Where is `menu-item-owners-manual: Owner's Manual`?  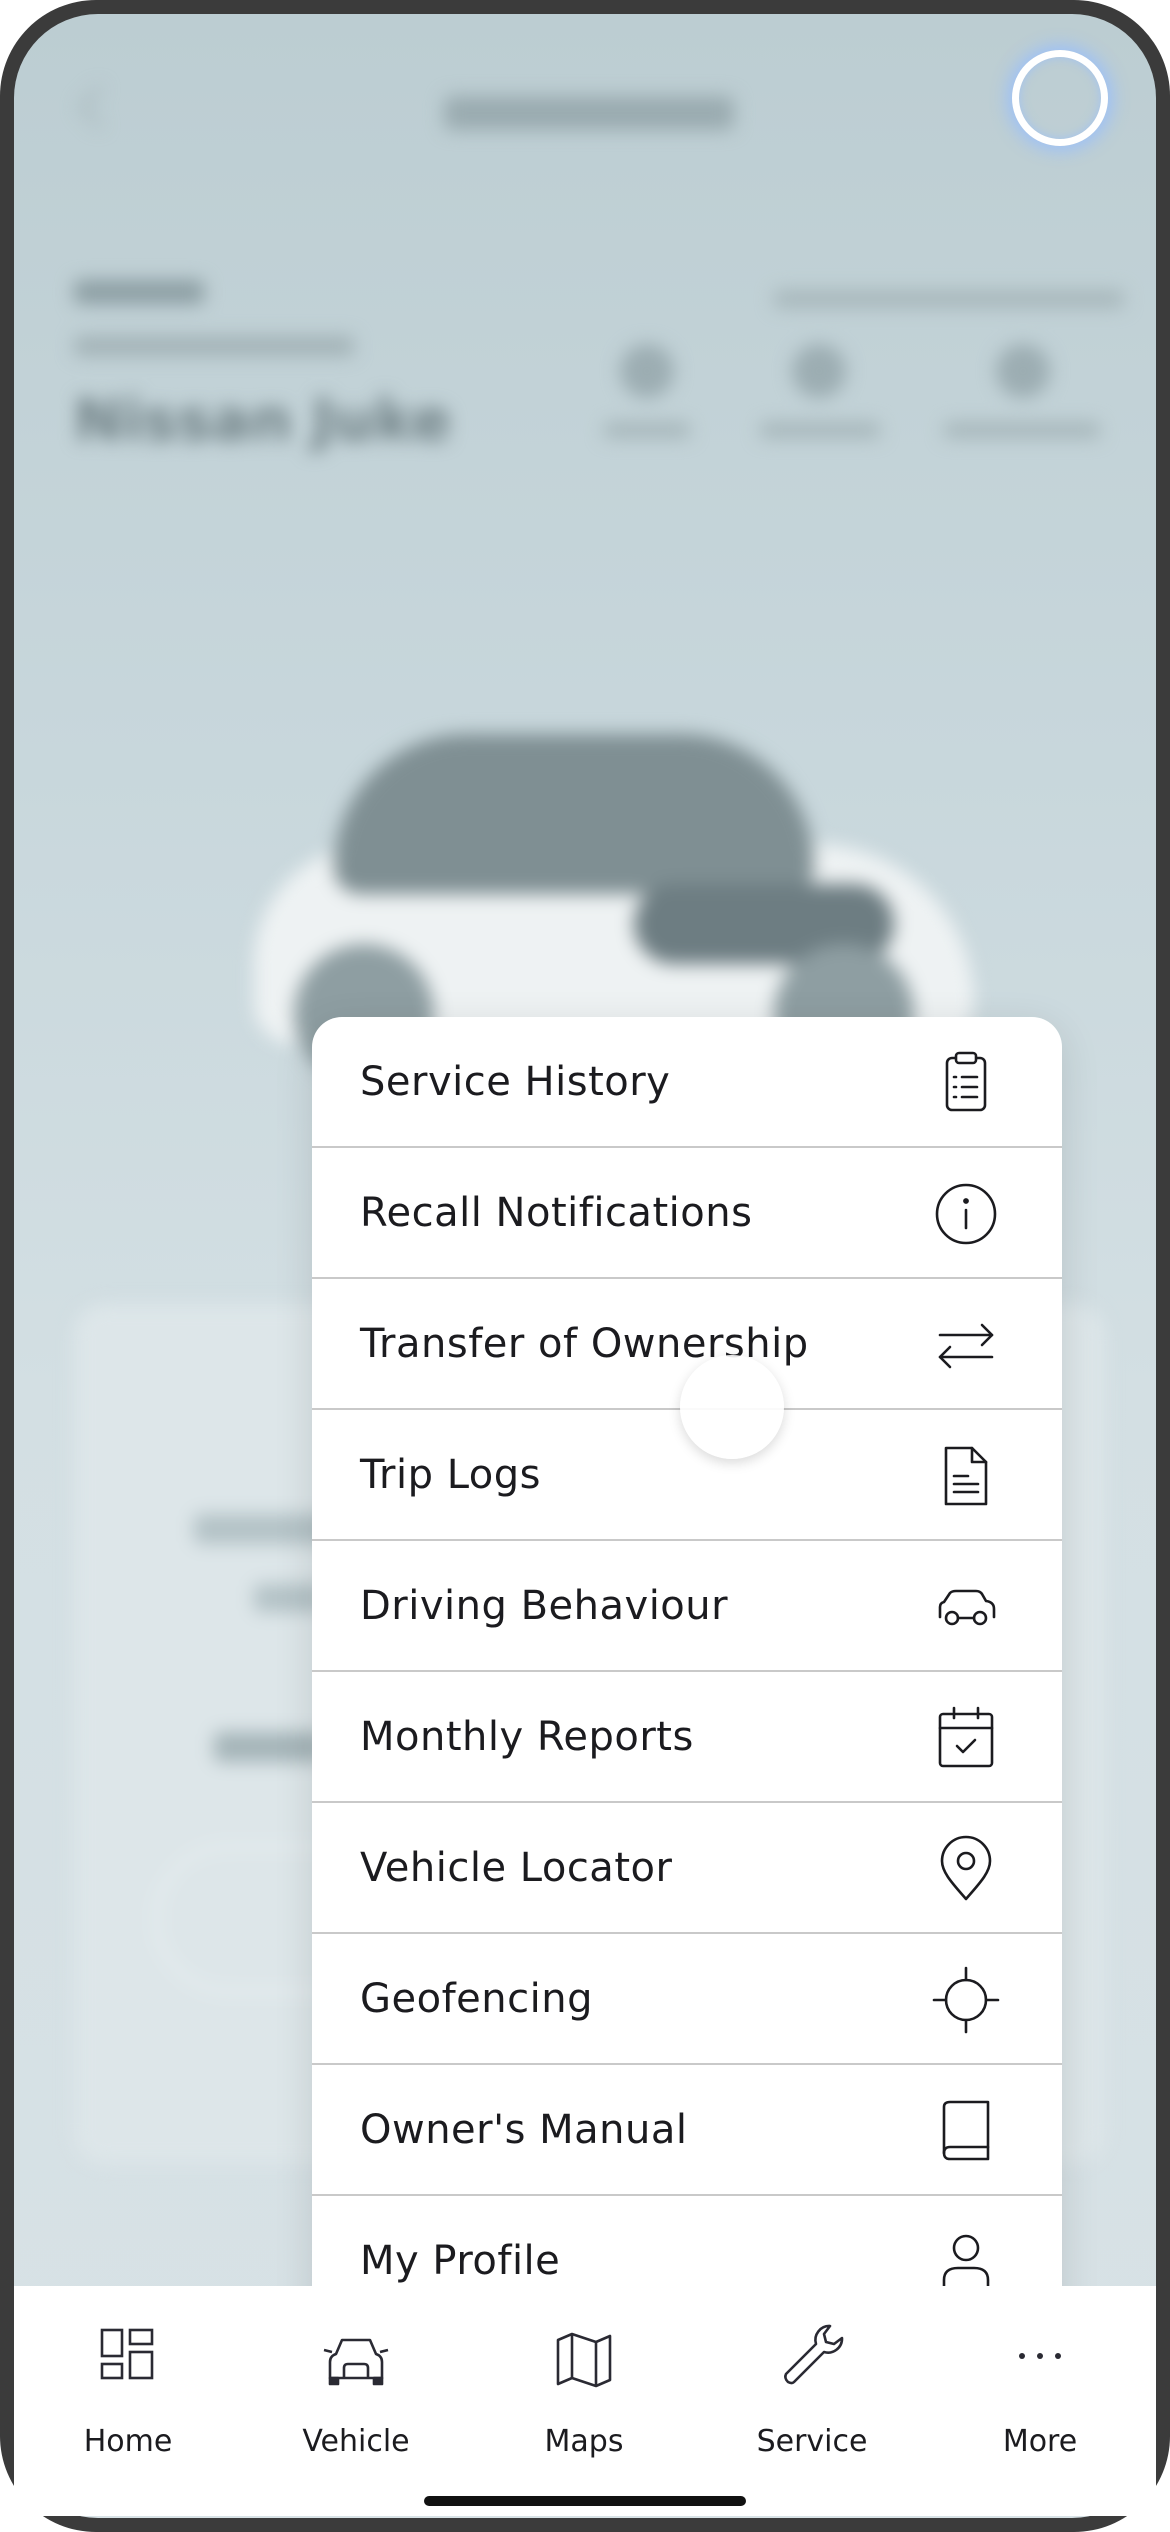 menu-item-owners-manual: Owner's Manual is located at coordinates (687, 2130).